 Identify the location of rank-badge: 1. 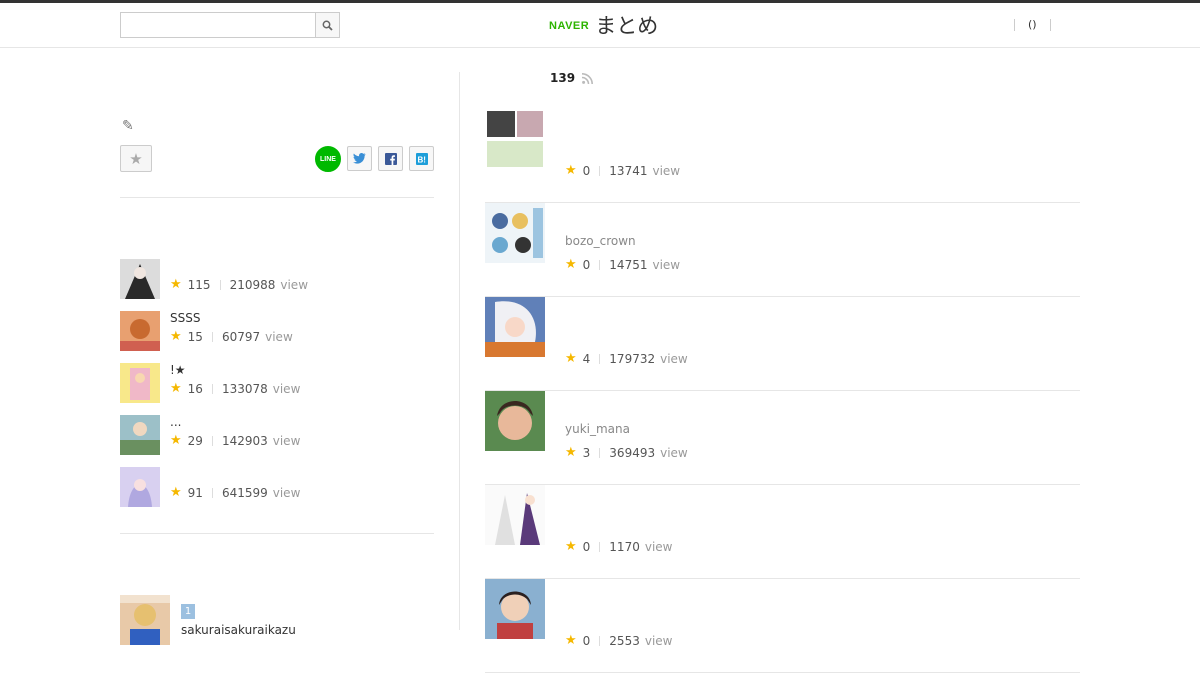
(188, 611).